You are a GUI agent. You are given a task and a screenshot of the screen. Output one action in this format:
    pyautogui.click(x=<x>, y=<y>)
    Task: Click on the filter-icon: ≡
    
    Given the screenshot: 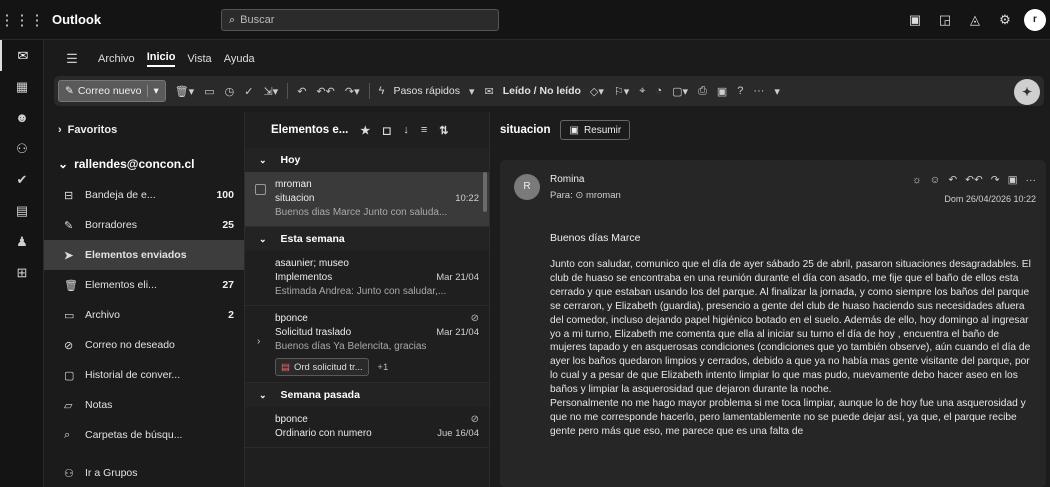 What is the action you would take?
    pyautogui.click(x=424, y=130)
    